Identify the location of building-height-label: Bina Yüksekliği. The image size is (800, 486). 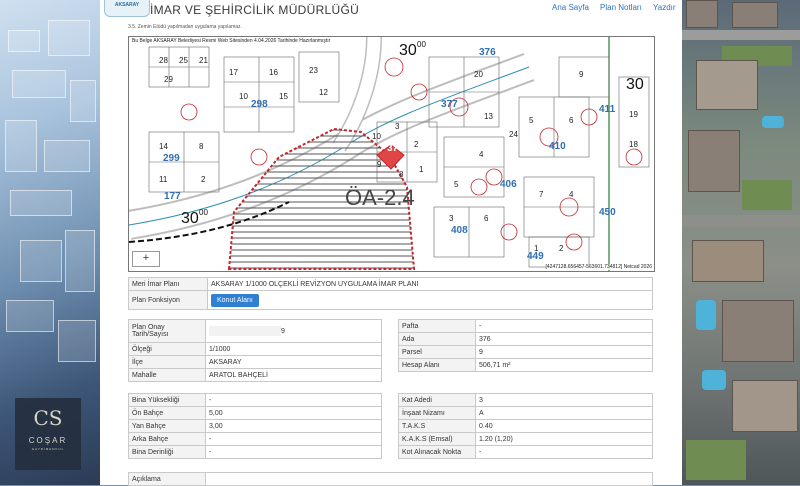
(167, 400).